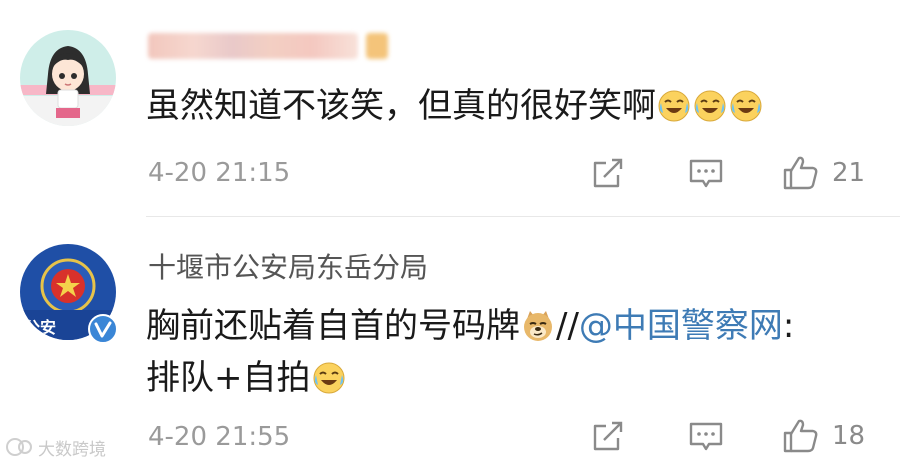 The width and height of the screenshot is (900, 464). Describe the element at coordinates (738, 173) in the screenshot. I see `comment-actions: 21` at that location.